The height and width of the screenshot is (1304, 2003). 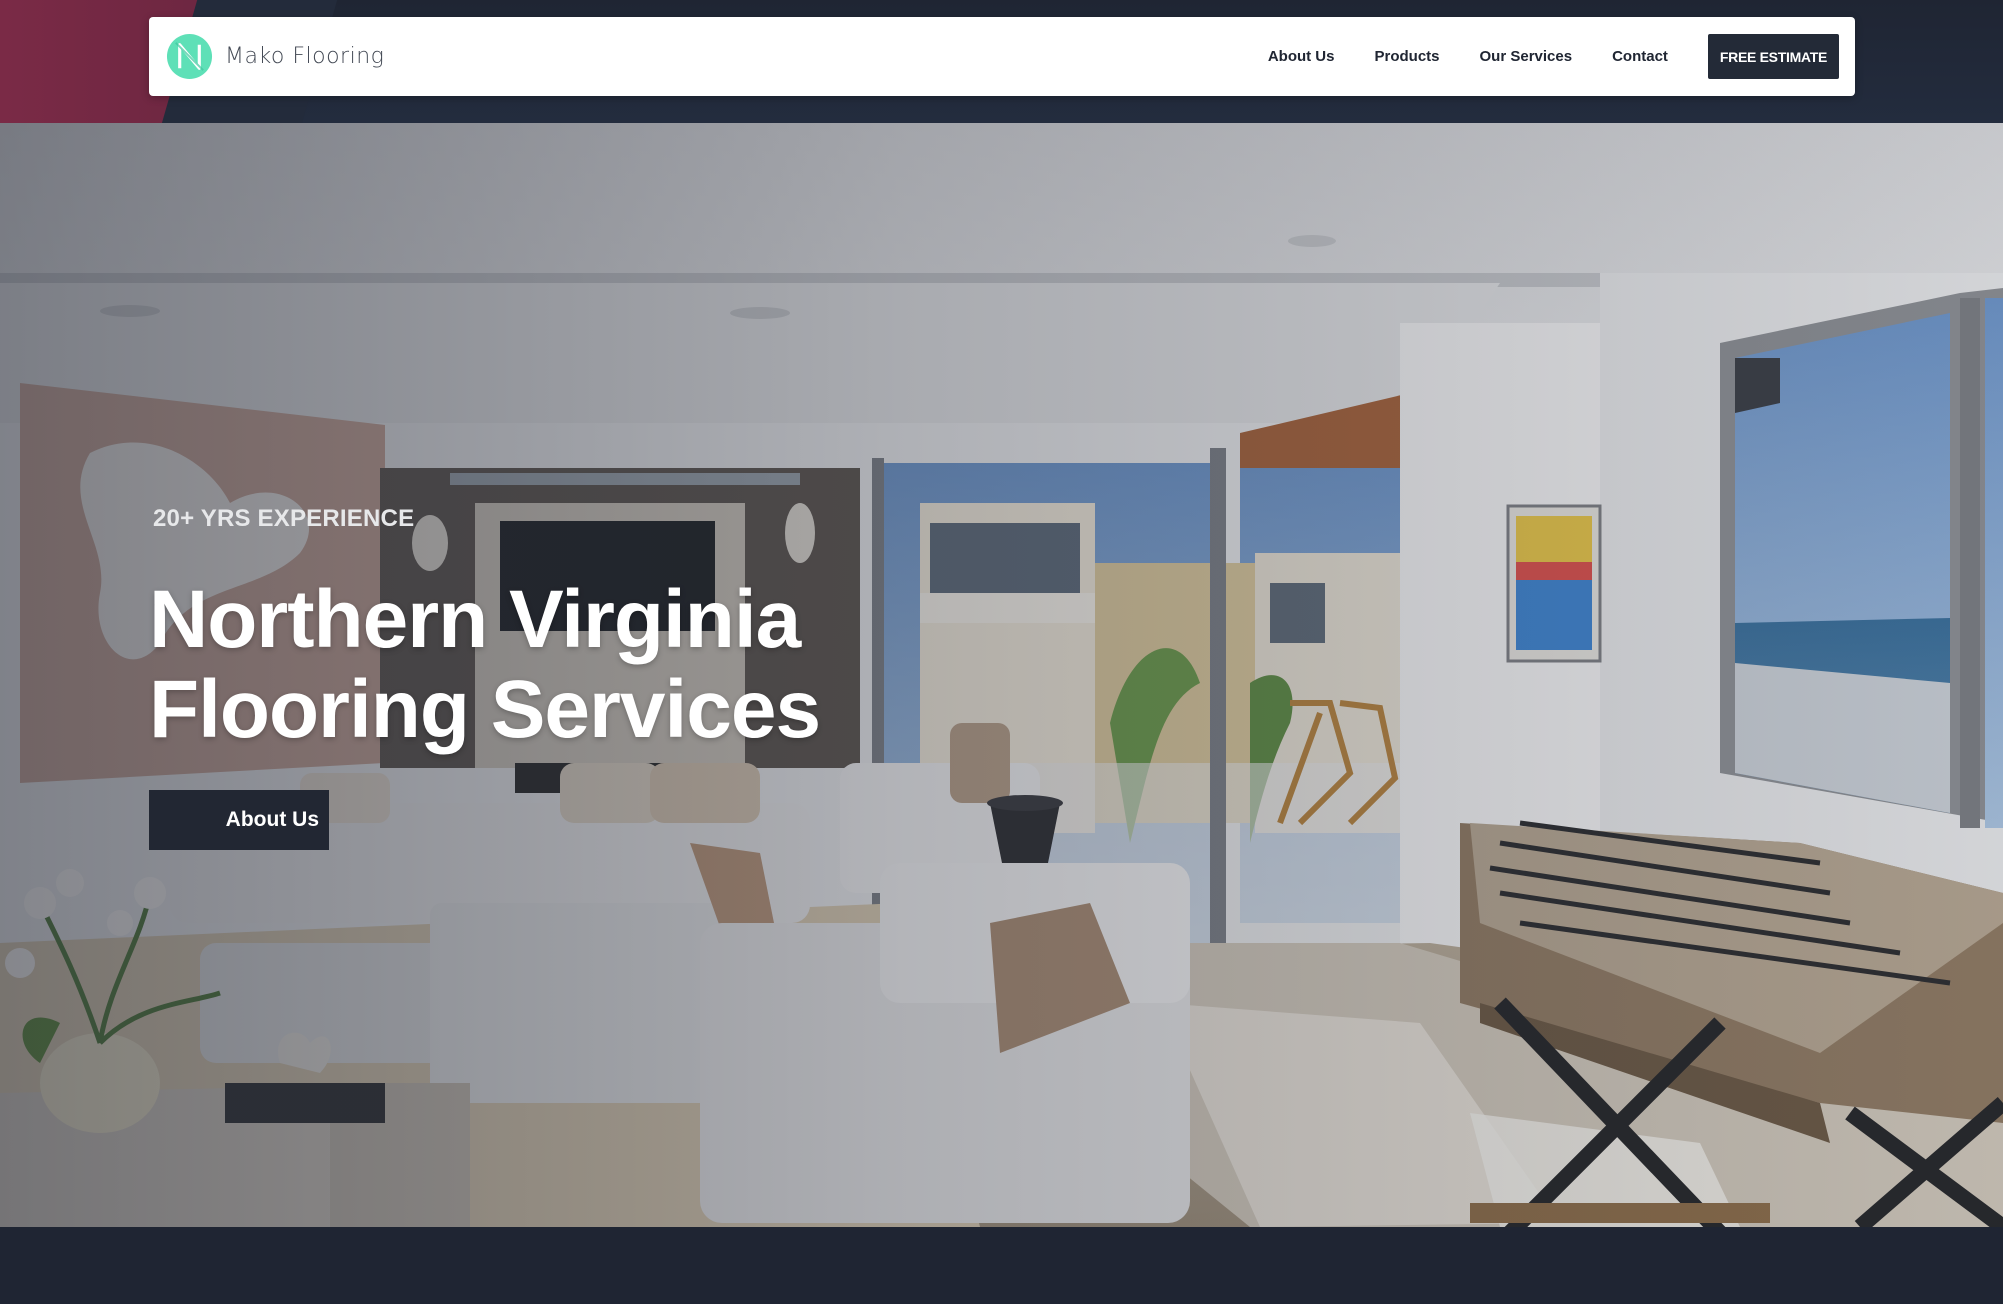 What do you see at coordinates (1640, 56) in the screenshot?
I see `nav-item-contact: Contact` at bounding box center [1640, 56].